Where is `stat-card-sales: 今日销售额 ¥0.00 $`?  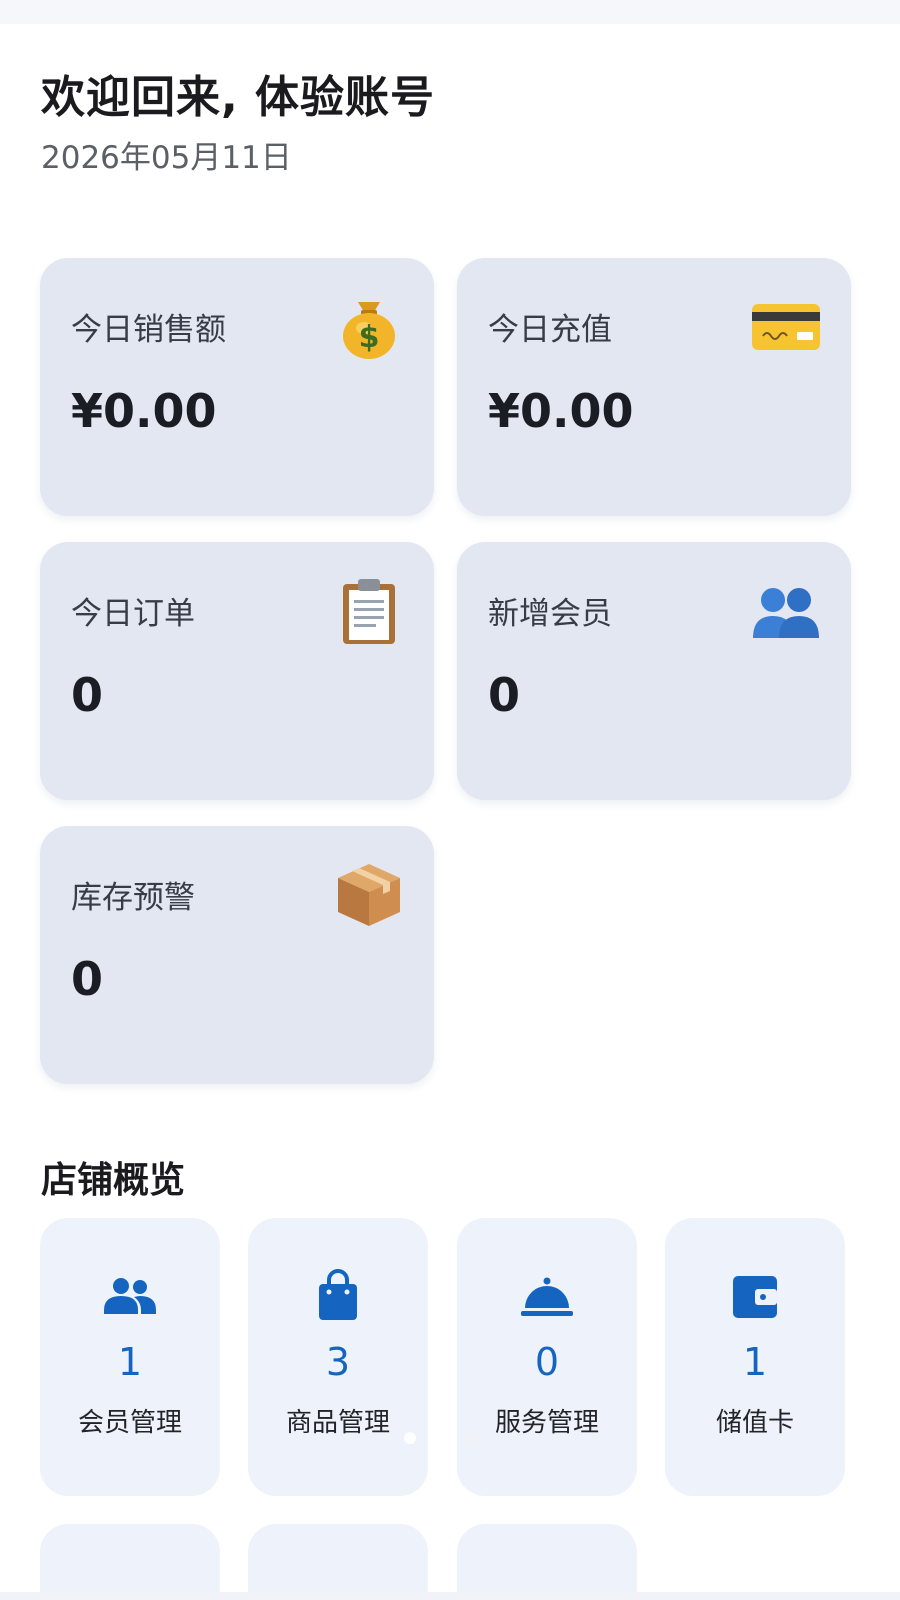 stat-card-sales: 今日销售额 ¥0.00 $ is located at coordinates (237, 387).